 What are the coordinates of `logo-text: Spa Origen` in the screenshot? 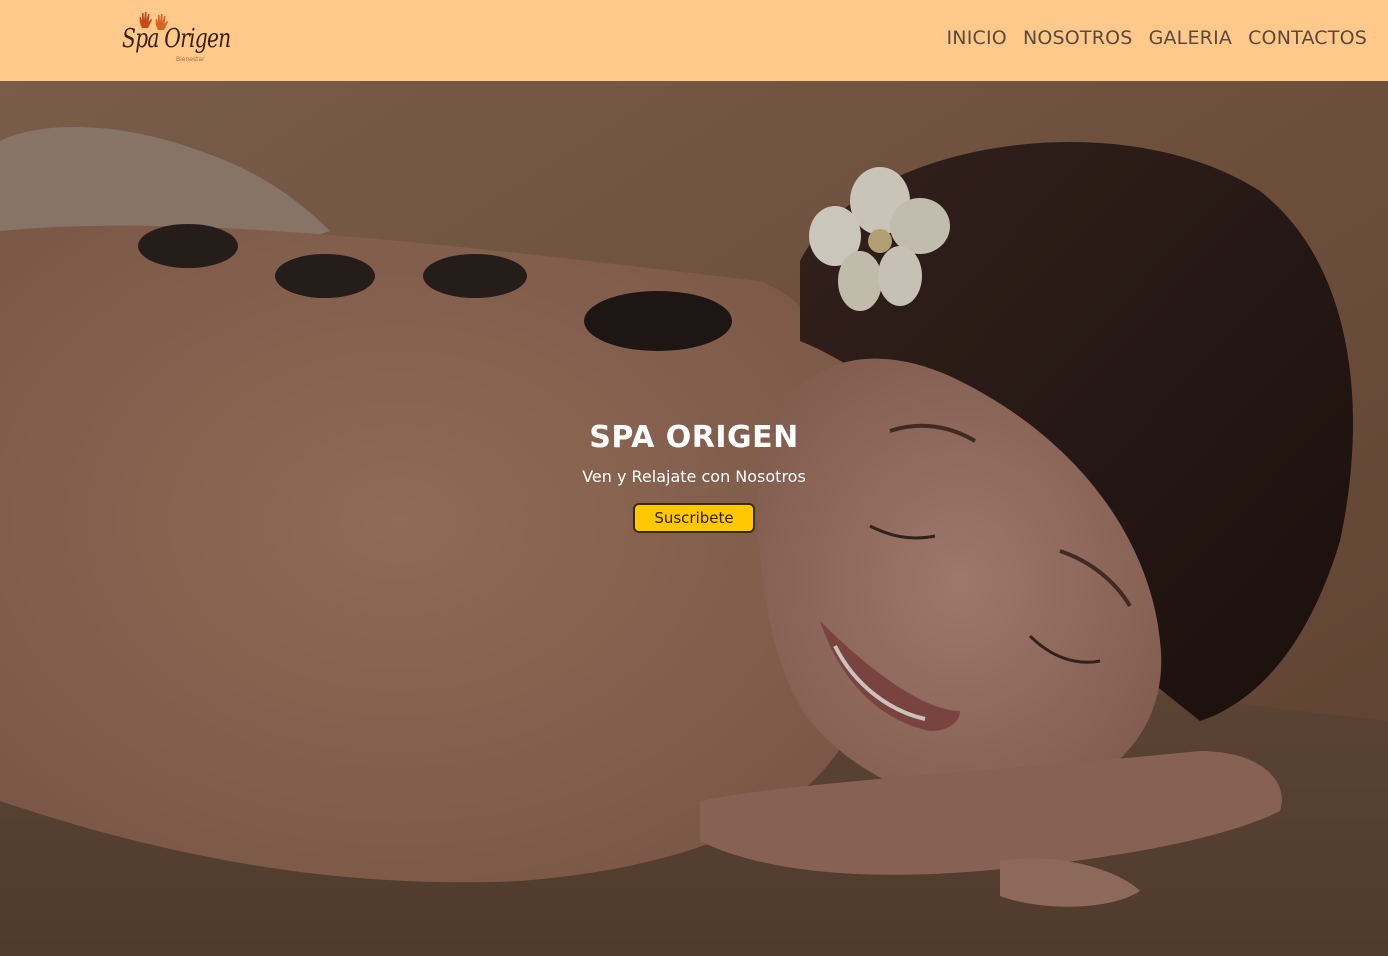 It's located at (176, 39).